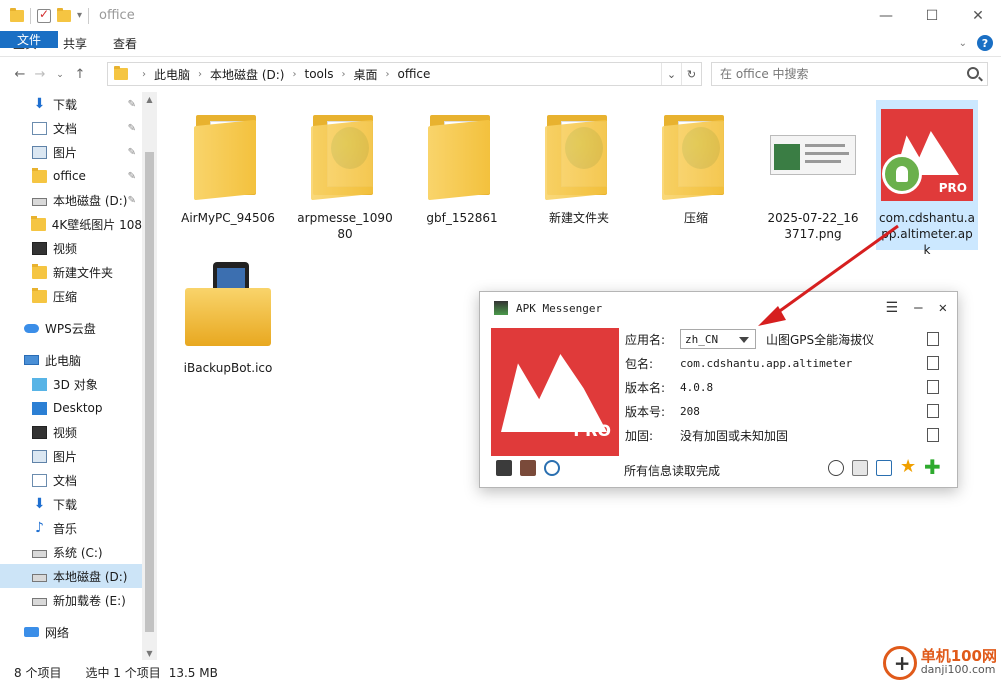 The height and width of the screenshot is (685, 1001). What do you see at coordinates (504, 468) in the screenshot?
I see `save-icon` at bounding box center [504, 468].